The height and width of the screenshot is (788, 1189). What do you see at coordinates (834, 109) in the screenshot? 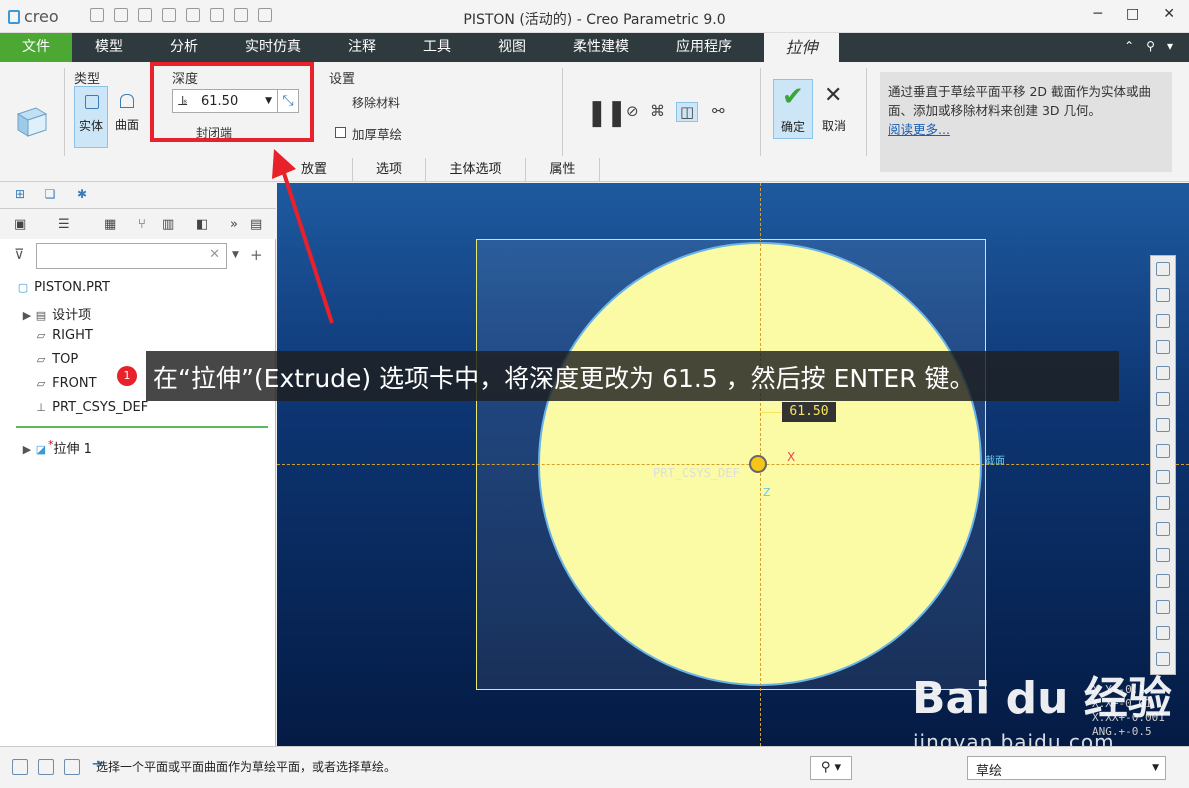
I see `cancel-button: ✕ 取消` at bounding box center [834, 109].